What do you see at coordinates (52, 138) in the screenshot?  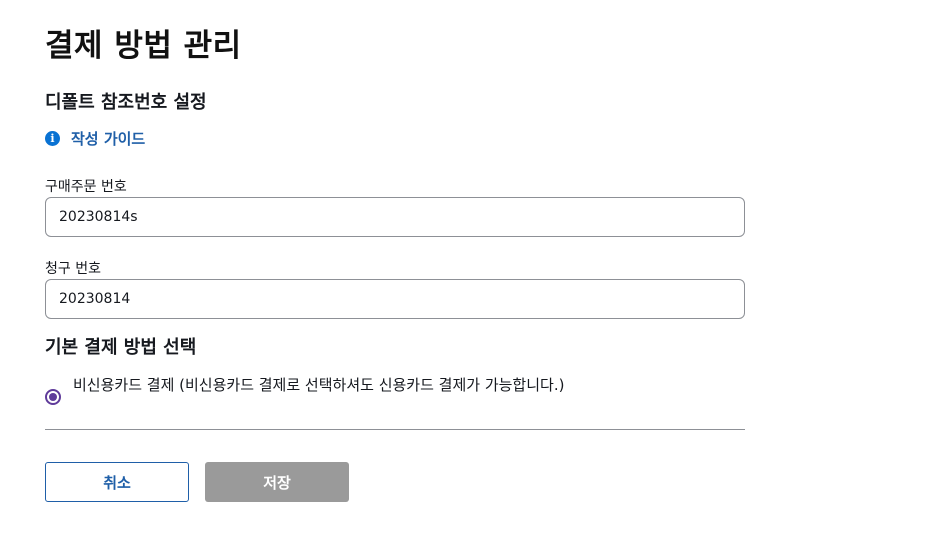 I see `info-icon: i` at bounding box center [52, 138].